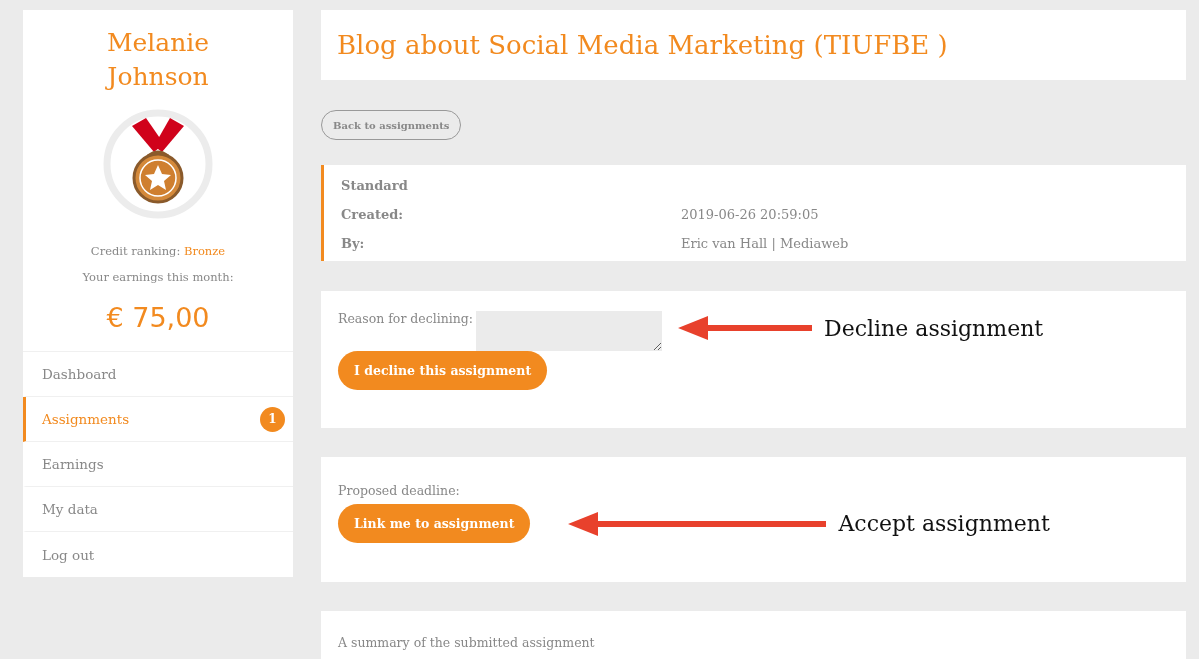 Image resolution: width=1199 pixels, height=659 pixels. What do you see at coordinates (569, 331) in the screenshot?
I see `reason-field` at bounding box center [569, 331].